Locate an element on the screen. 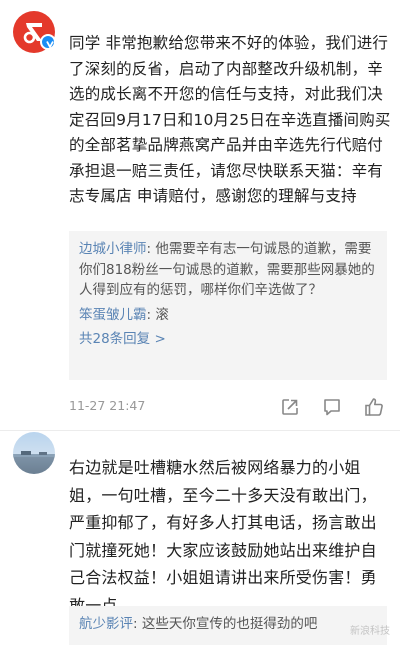  verified-badge-icon is located at coordinates (48, 42).